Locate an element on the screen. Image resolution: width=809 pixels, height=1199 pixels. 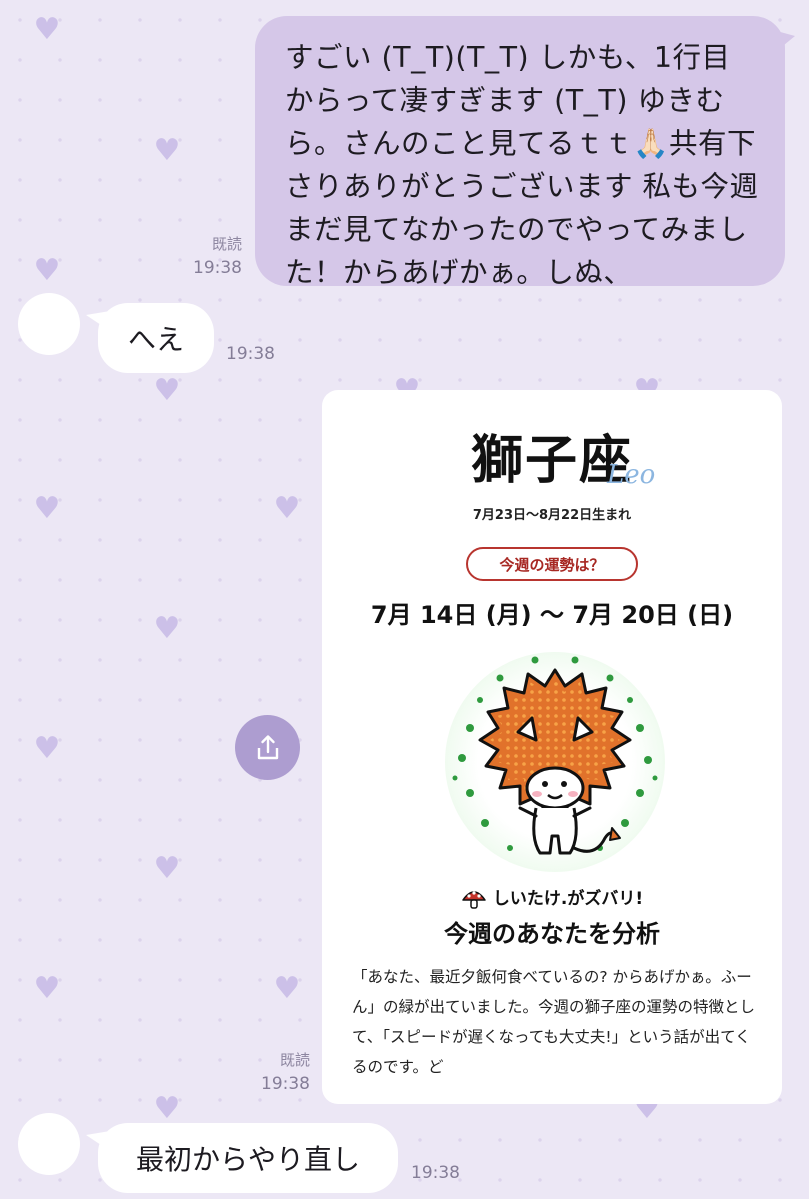
mushroom-icon is located at coordinates (474, 900).